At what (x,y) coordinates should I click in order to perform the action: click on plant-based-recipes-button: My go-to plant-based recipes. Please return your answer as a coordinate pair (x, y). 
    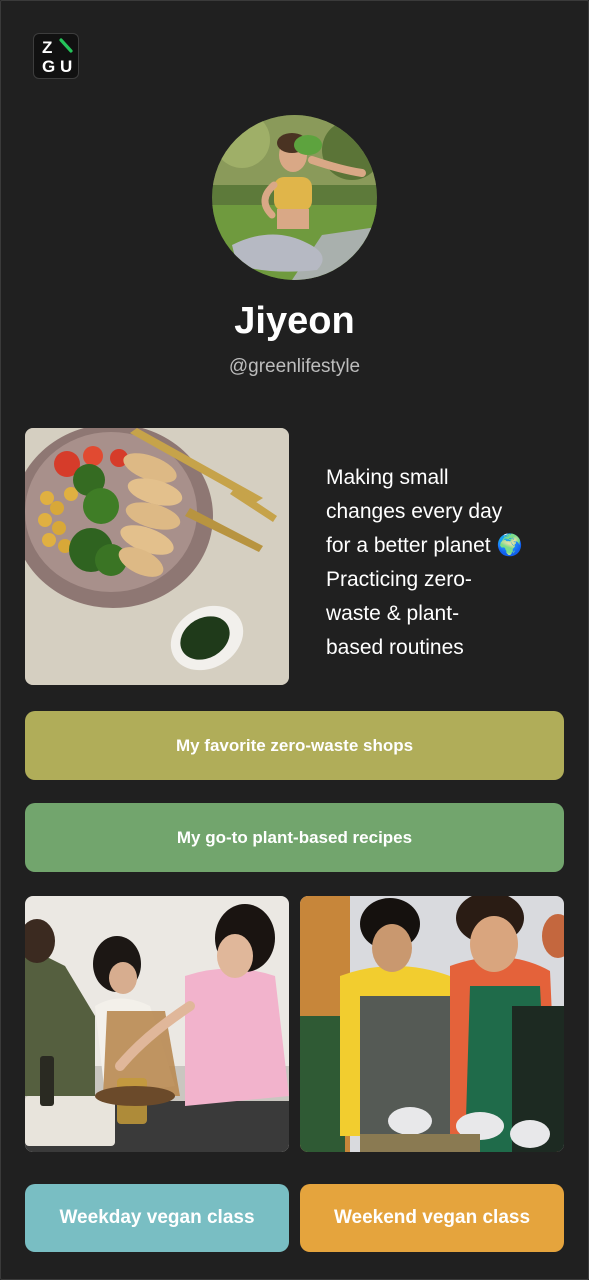
    Looking at the image, I should click on (294, 837).